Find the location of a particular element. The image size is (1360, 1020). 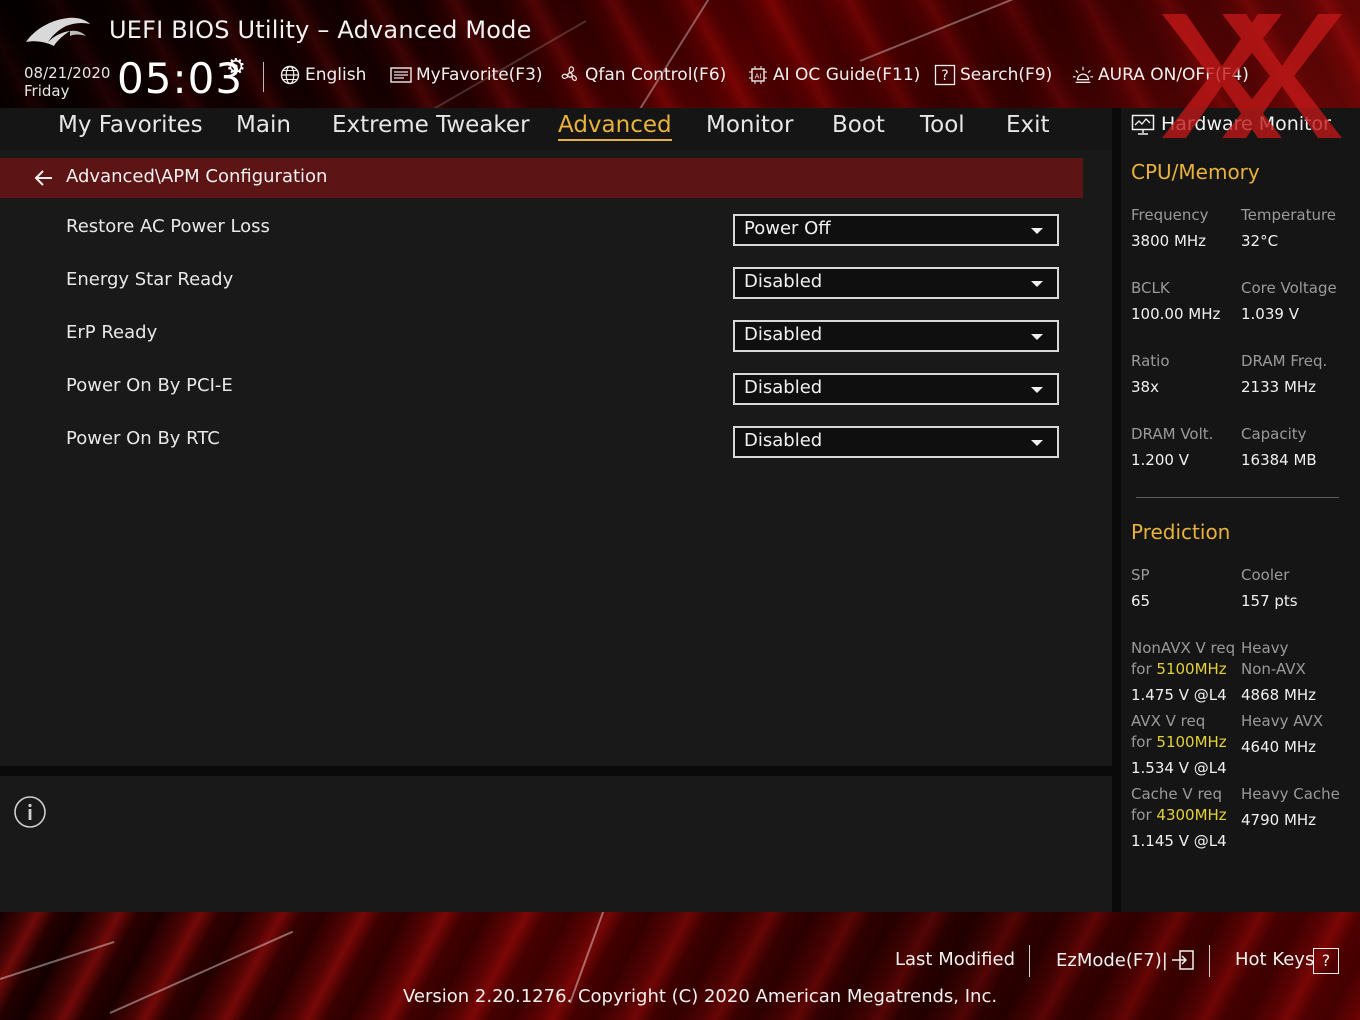

tab-tool: Tool is located at coordinates (942, 125).